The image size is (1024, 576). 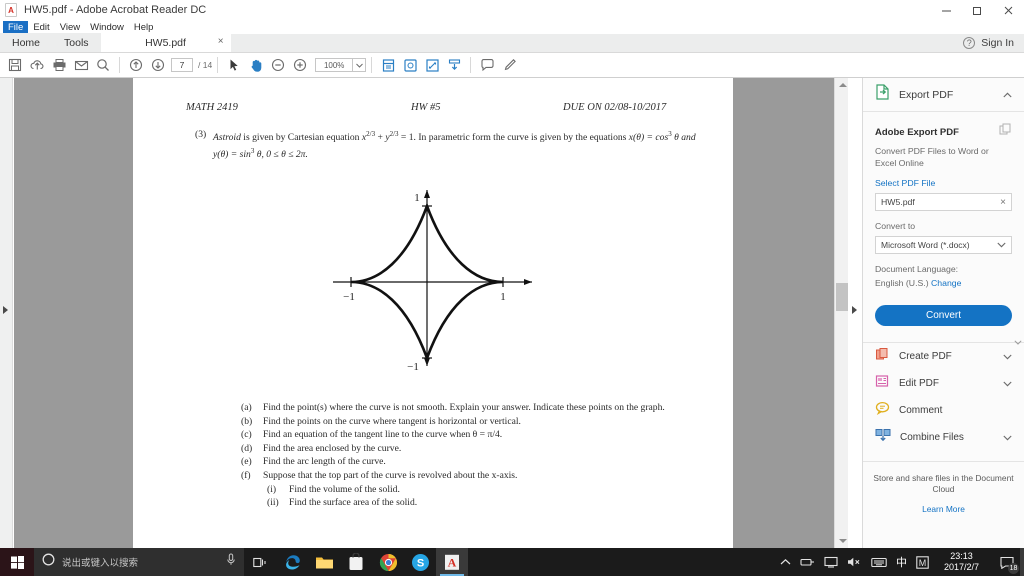 I want to click on clock: 23:13 2017/2/7, so click(x=961, y=562).